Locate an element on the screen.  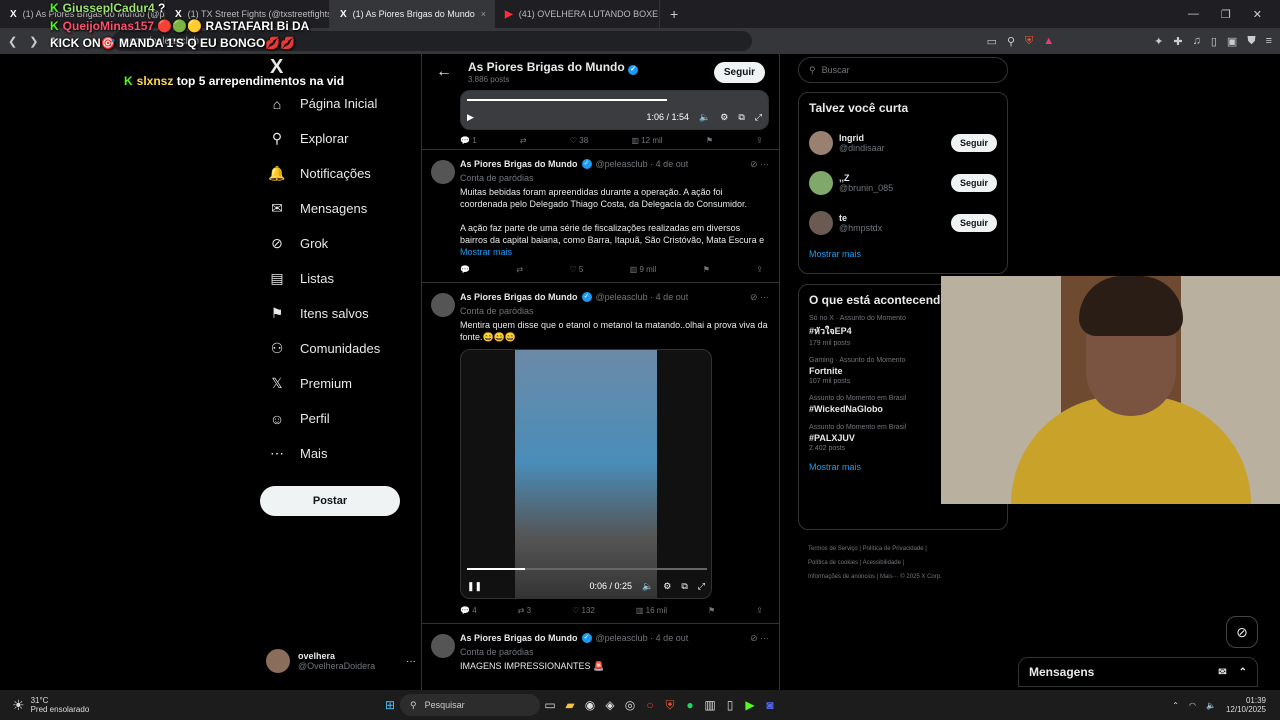
nav-item: ⚲ Explorar is located at coordinates (340, 138).